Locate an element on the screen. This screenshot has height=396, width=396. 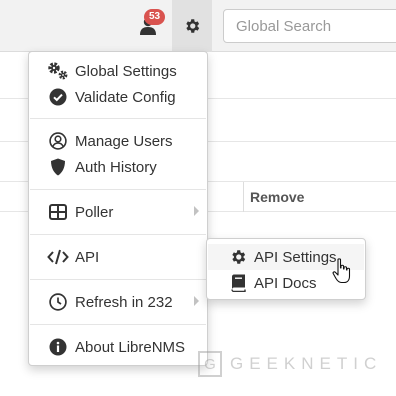
watermark-mark: G is located at coordinates (210, 364).